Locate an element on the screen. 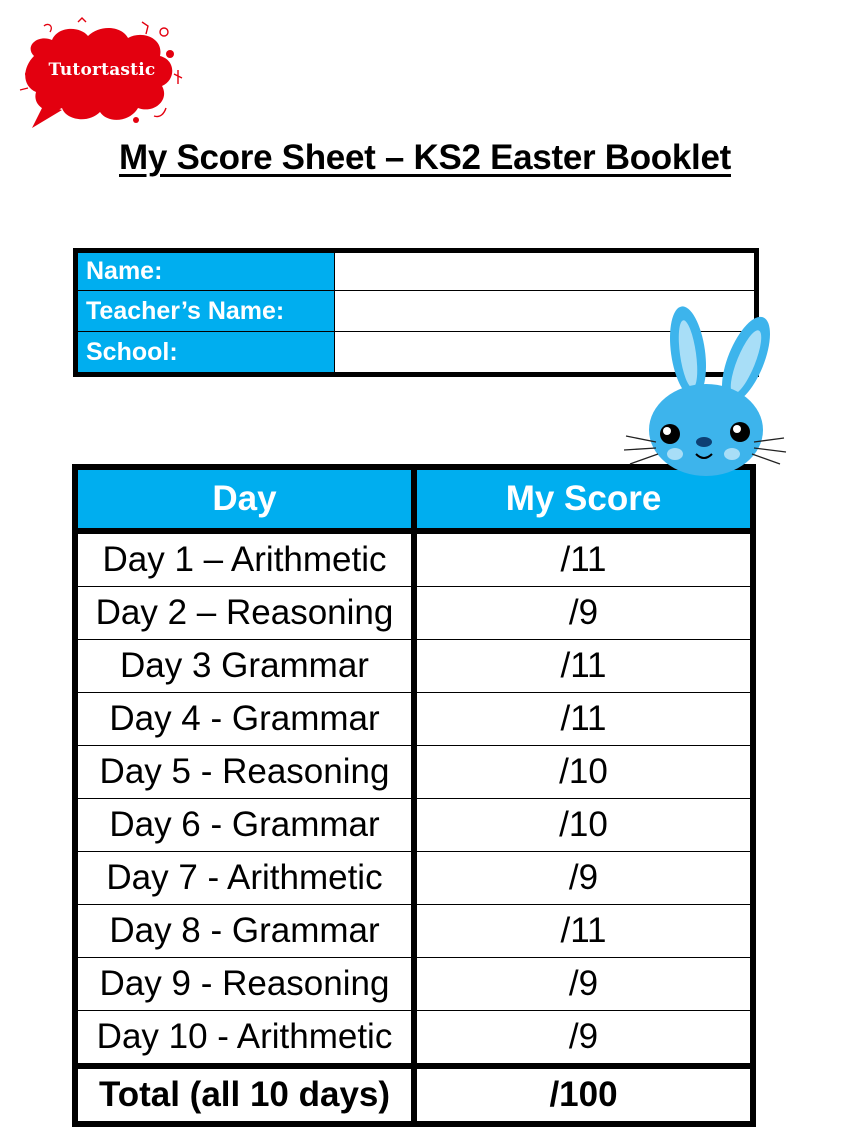 This screenshot has height=1145, width=850. info-label-teacher: Teacher’s Name: is located at coordinates (205, 311).